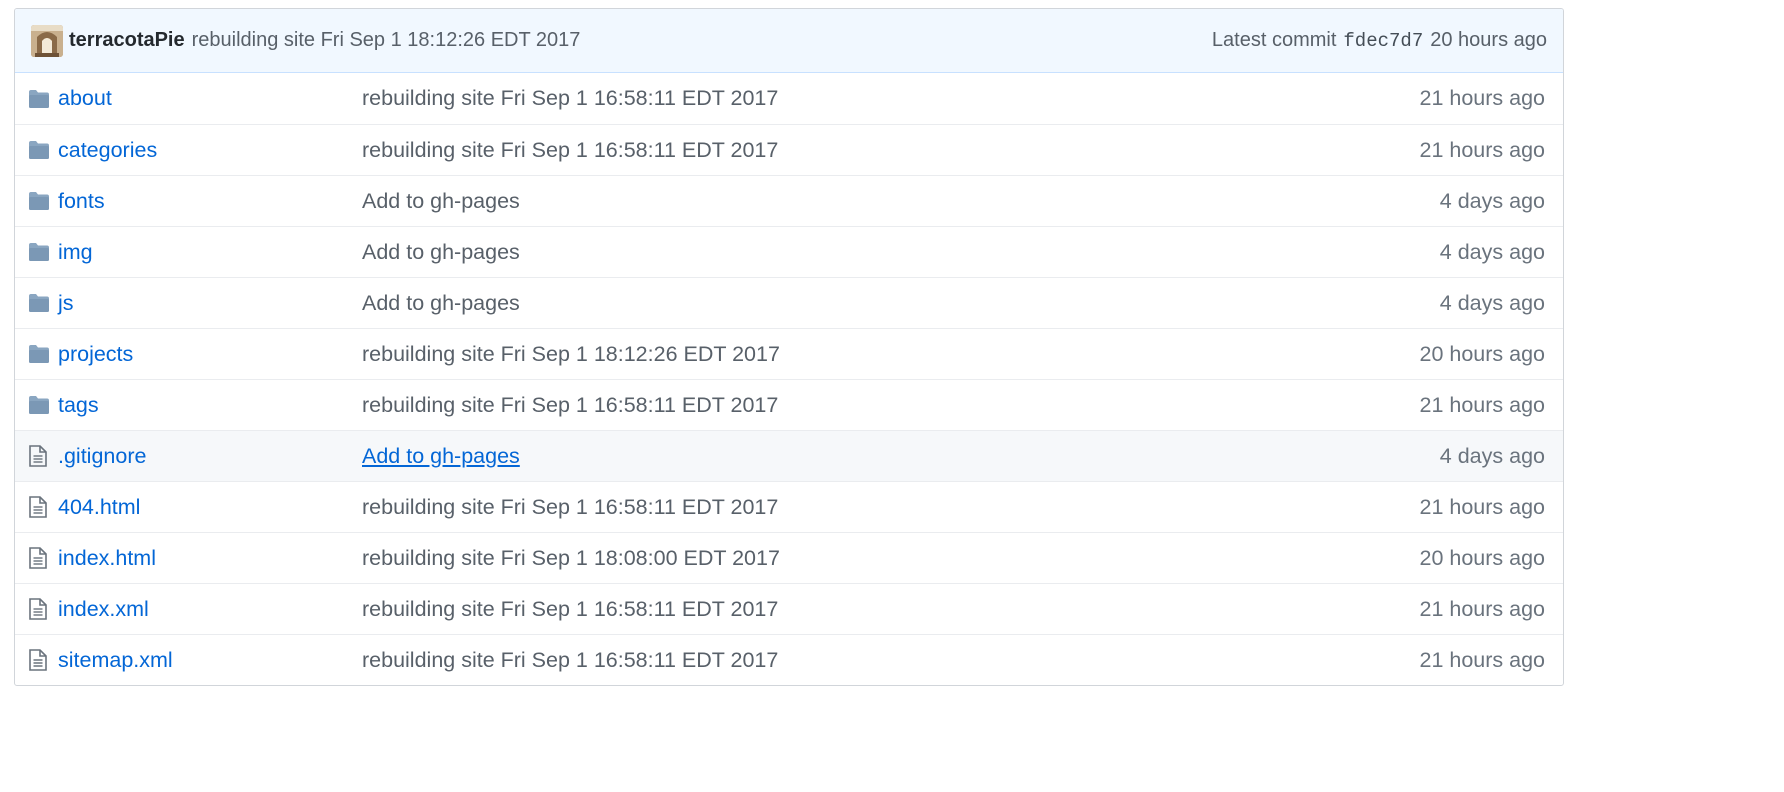 The width and height of the screenshot is (1784, 792). What do you see at coordinates (47, 40) in the screenshot?
I see `author-avatar` at bounding box center [47, 40].